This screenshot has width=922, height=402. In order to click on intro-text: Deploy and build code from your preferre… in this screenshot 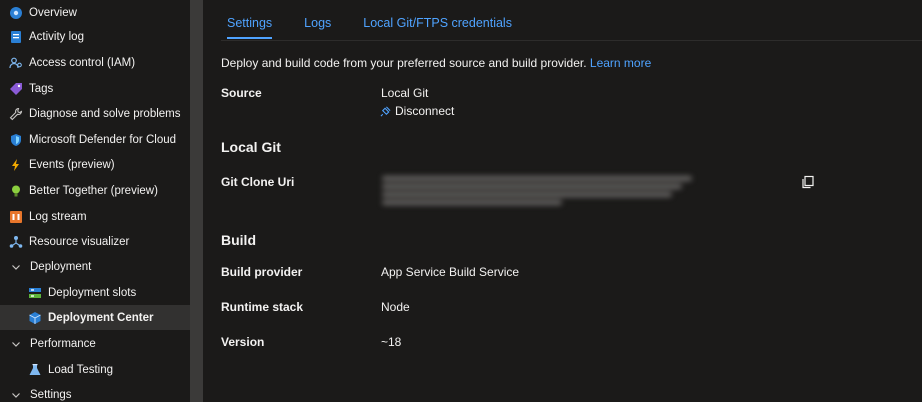, I will do `click(436, 63)`.